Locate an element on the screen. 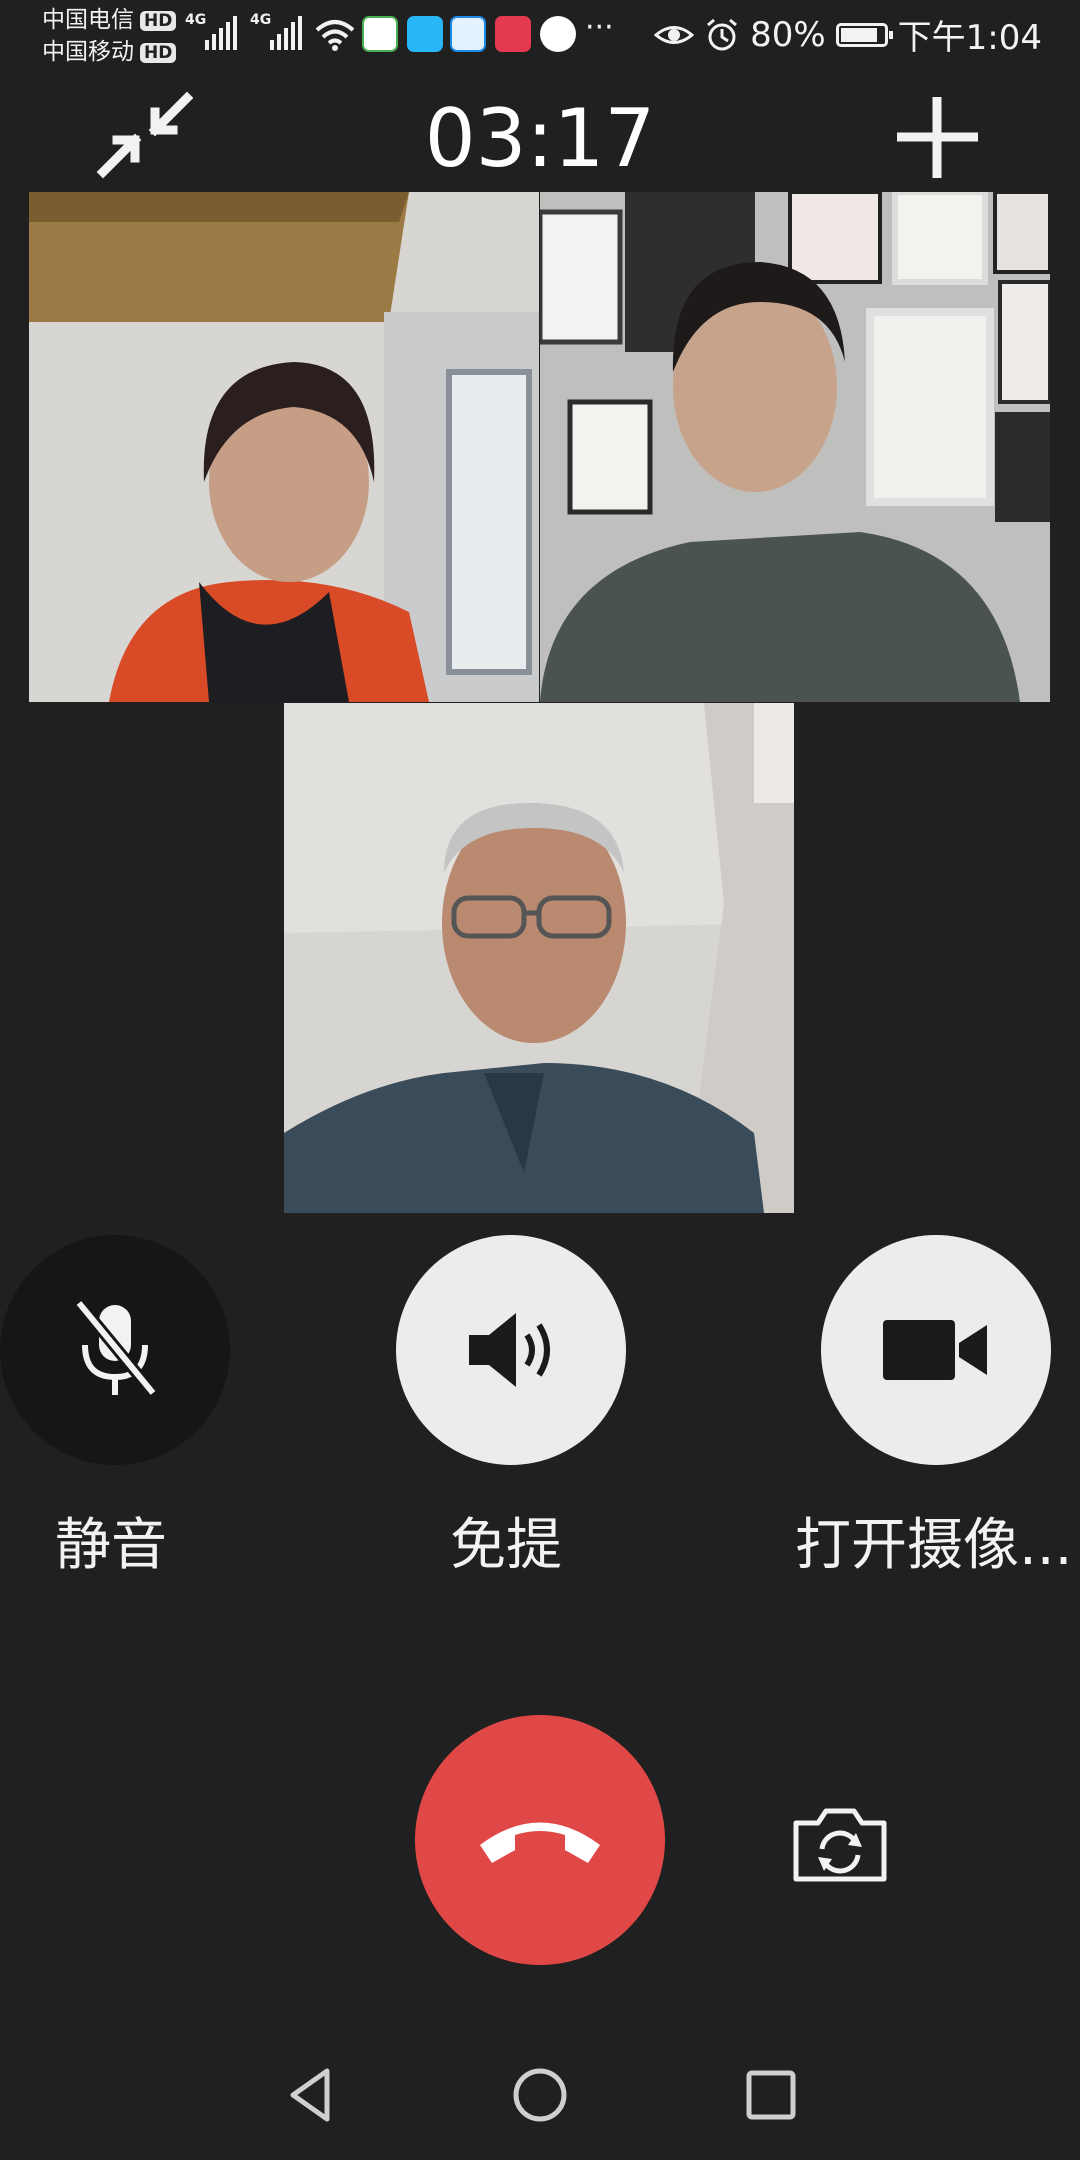 The height and width of the screenshot is (2160, 1080). hang-up-icon is located at coordinates (540, 1842).